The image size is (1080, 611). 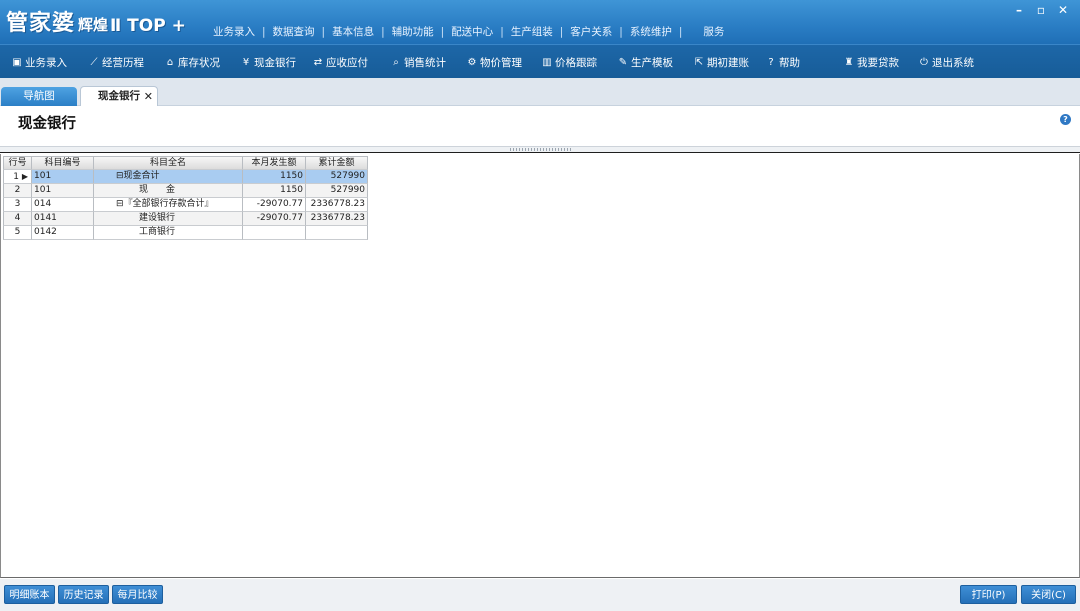 I want to click on cell-code: 014, so click(x=63, y=205).